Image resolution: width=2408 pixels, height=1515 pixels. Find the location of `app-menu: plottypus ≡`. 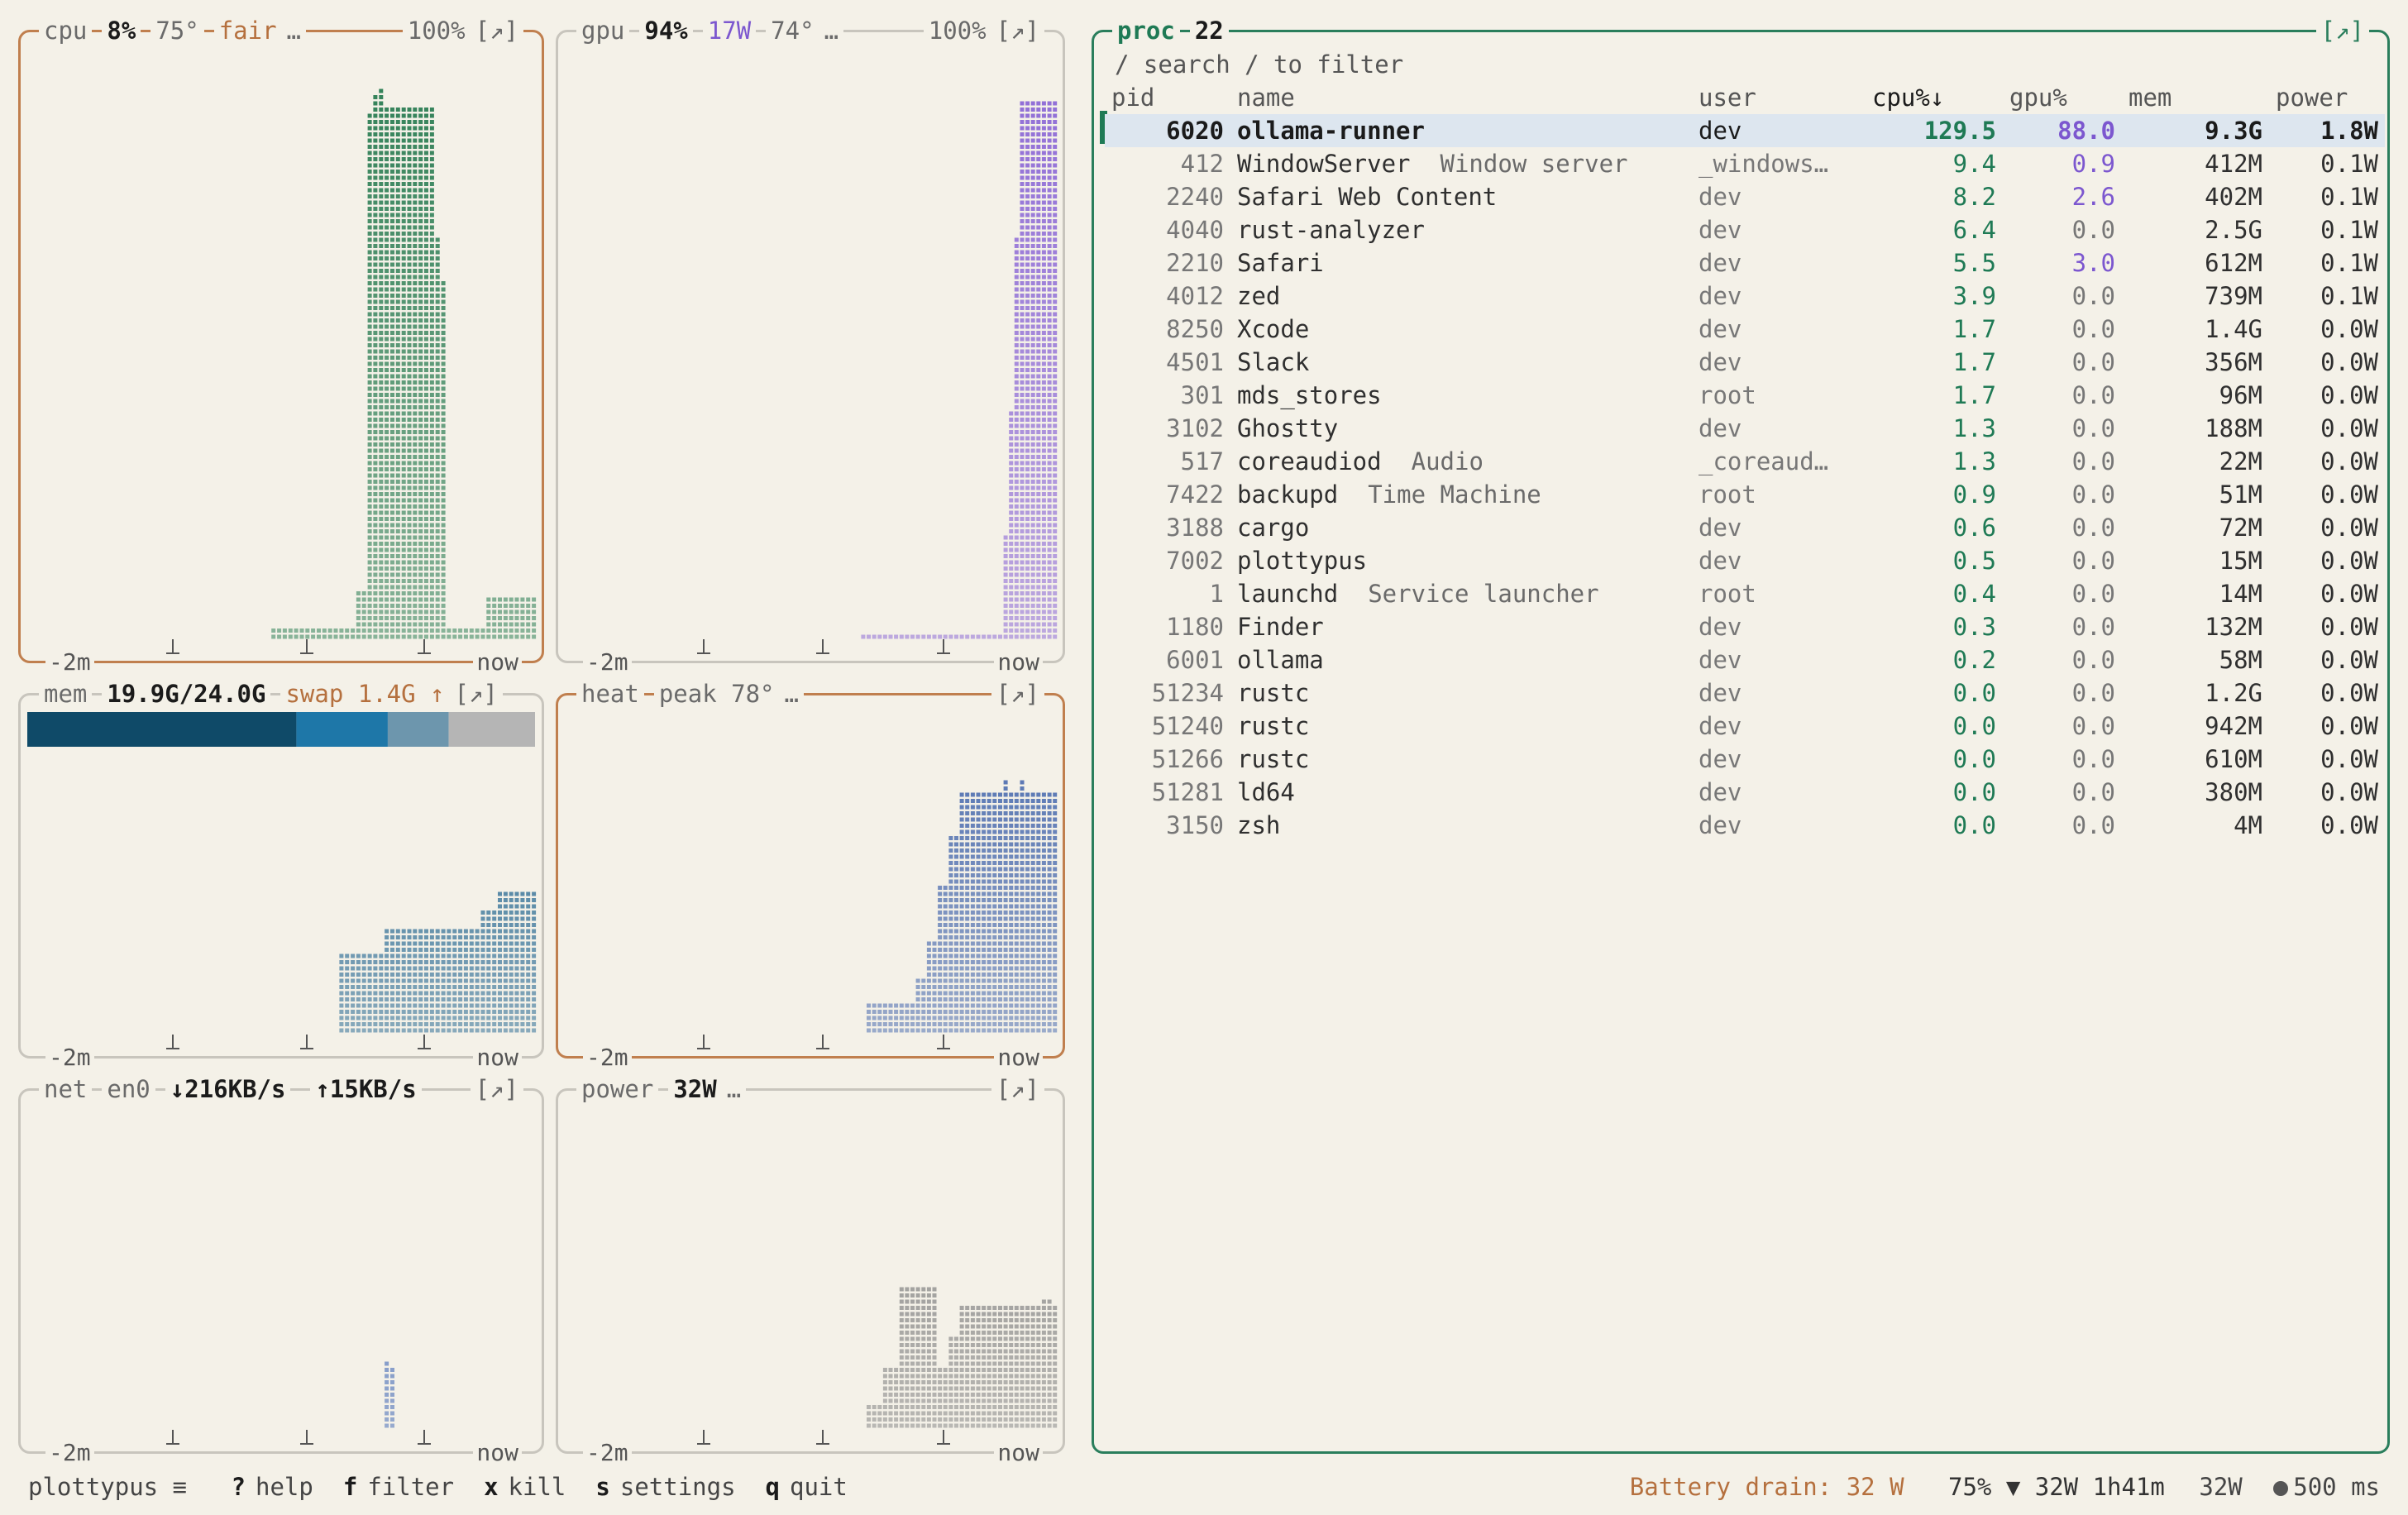

app-menu: plottypus ≡ is located at coordinates (107, 1487).